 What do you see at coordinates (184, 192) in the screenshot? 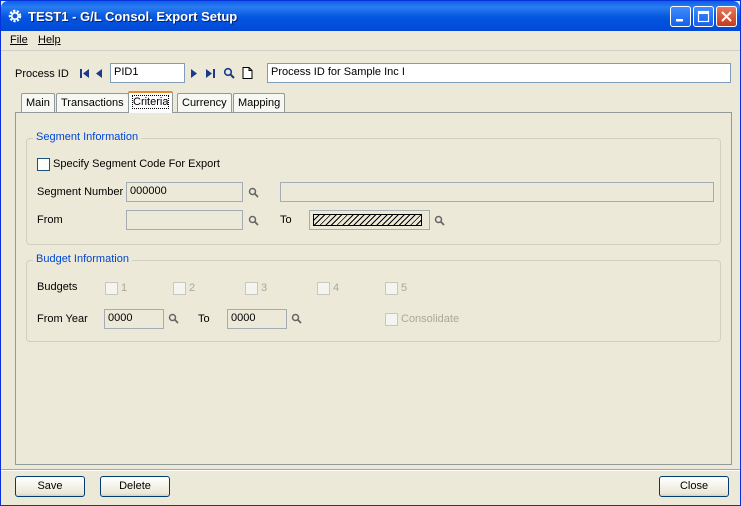
I see `segment-number-input: 000000` at bounding box center [184, 192].